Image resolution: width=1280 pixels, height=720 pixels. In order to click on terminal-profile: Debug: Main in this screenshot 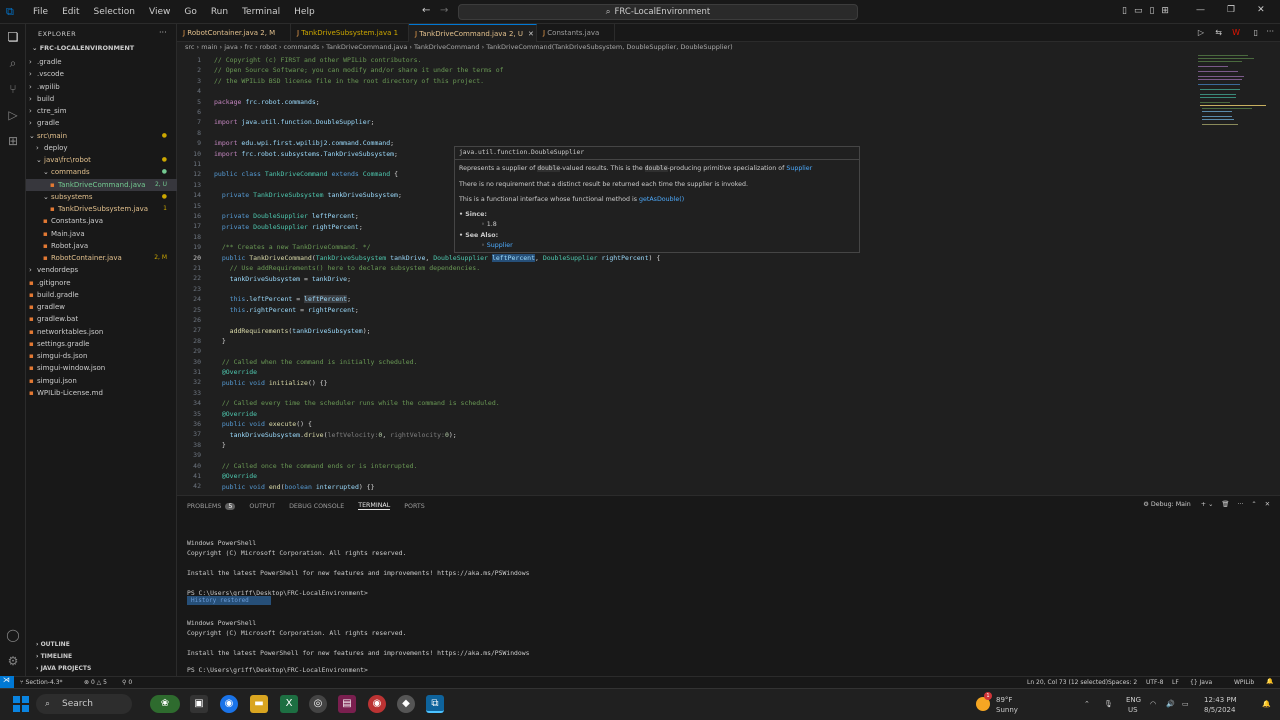, I will do `click(1171, 504)`.